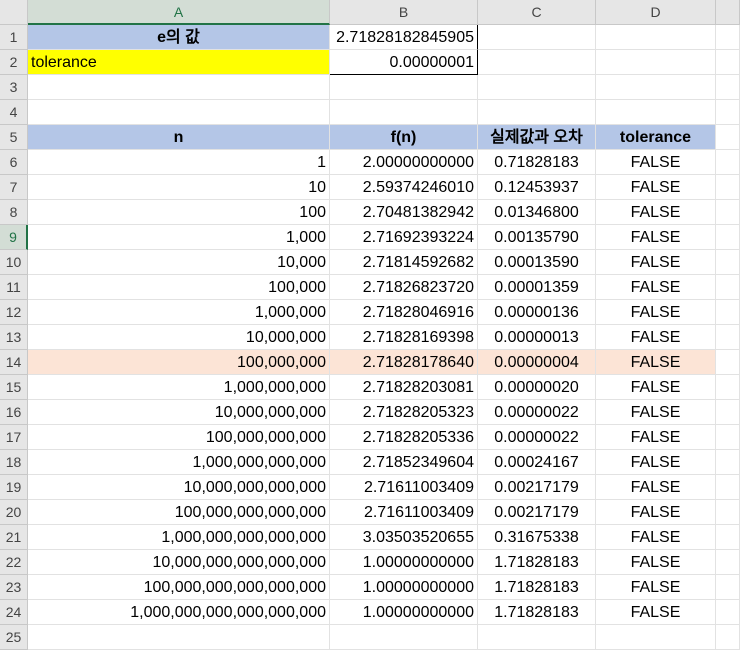  Describe the element at coordinates (179, 337) in the screenshot. I see `cell-a13: 10,000,000` at that location.